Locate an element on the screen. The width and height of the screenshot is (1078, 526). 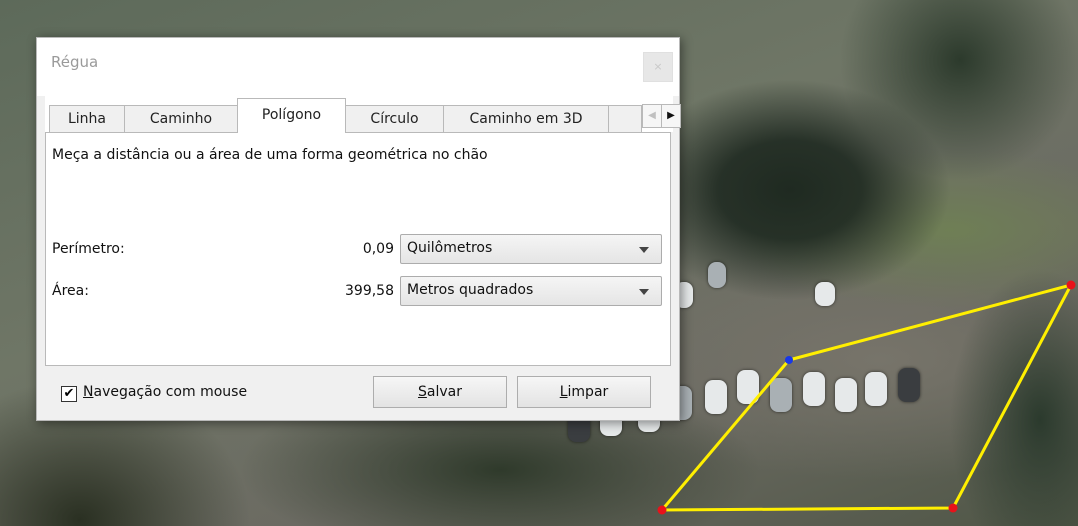
clear-button: Limpar is located at coordinates (584, 392).